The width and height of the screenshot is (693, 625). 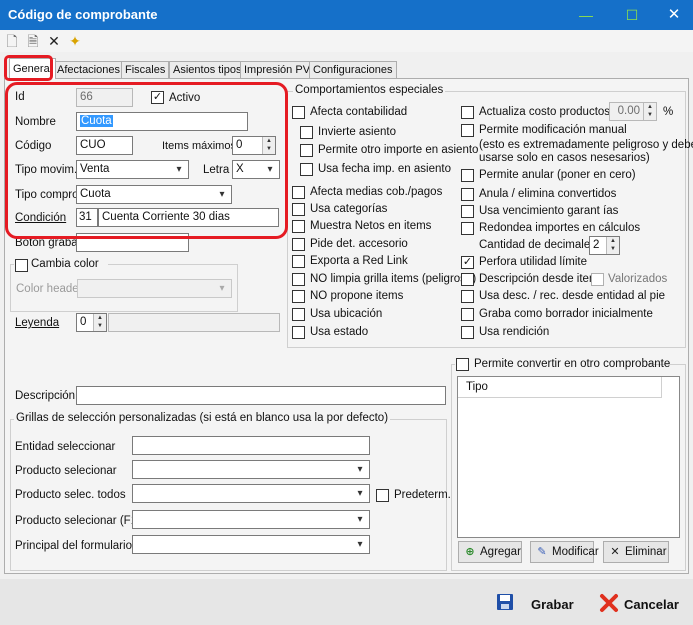 What do you see at coordinates (261, 395) in the screenshot?
I see `descripcion-field` at bounding box center [261, 395].